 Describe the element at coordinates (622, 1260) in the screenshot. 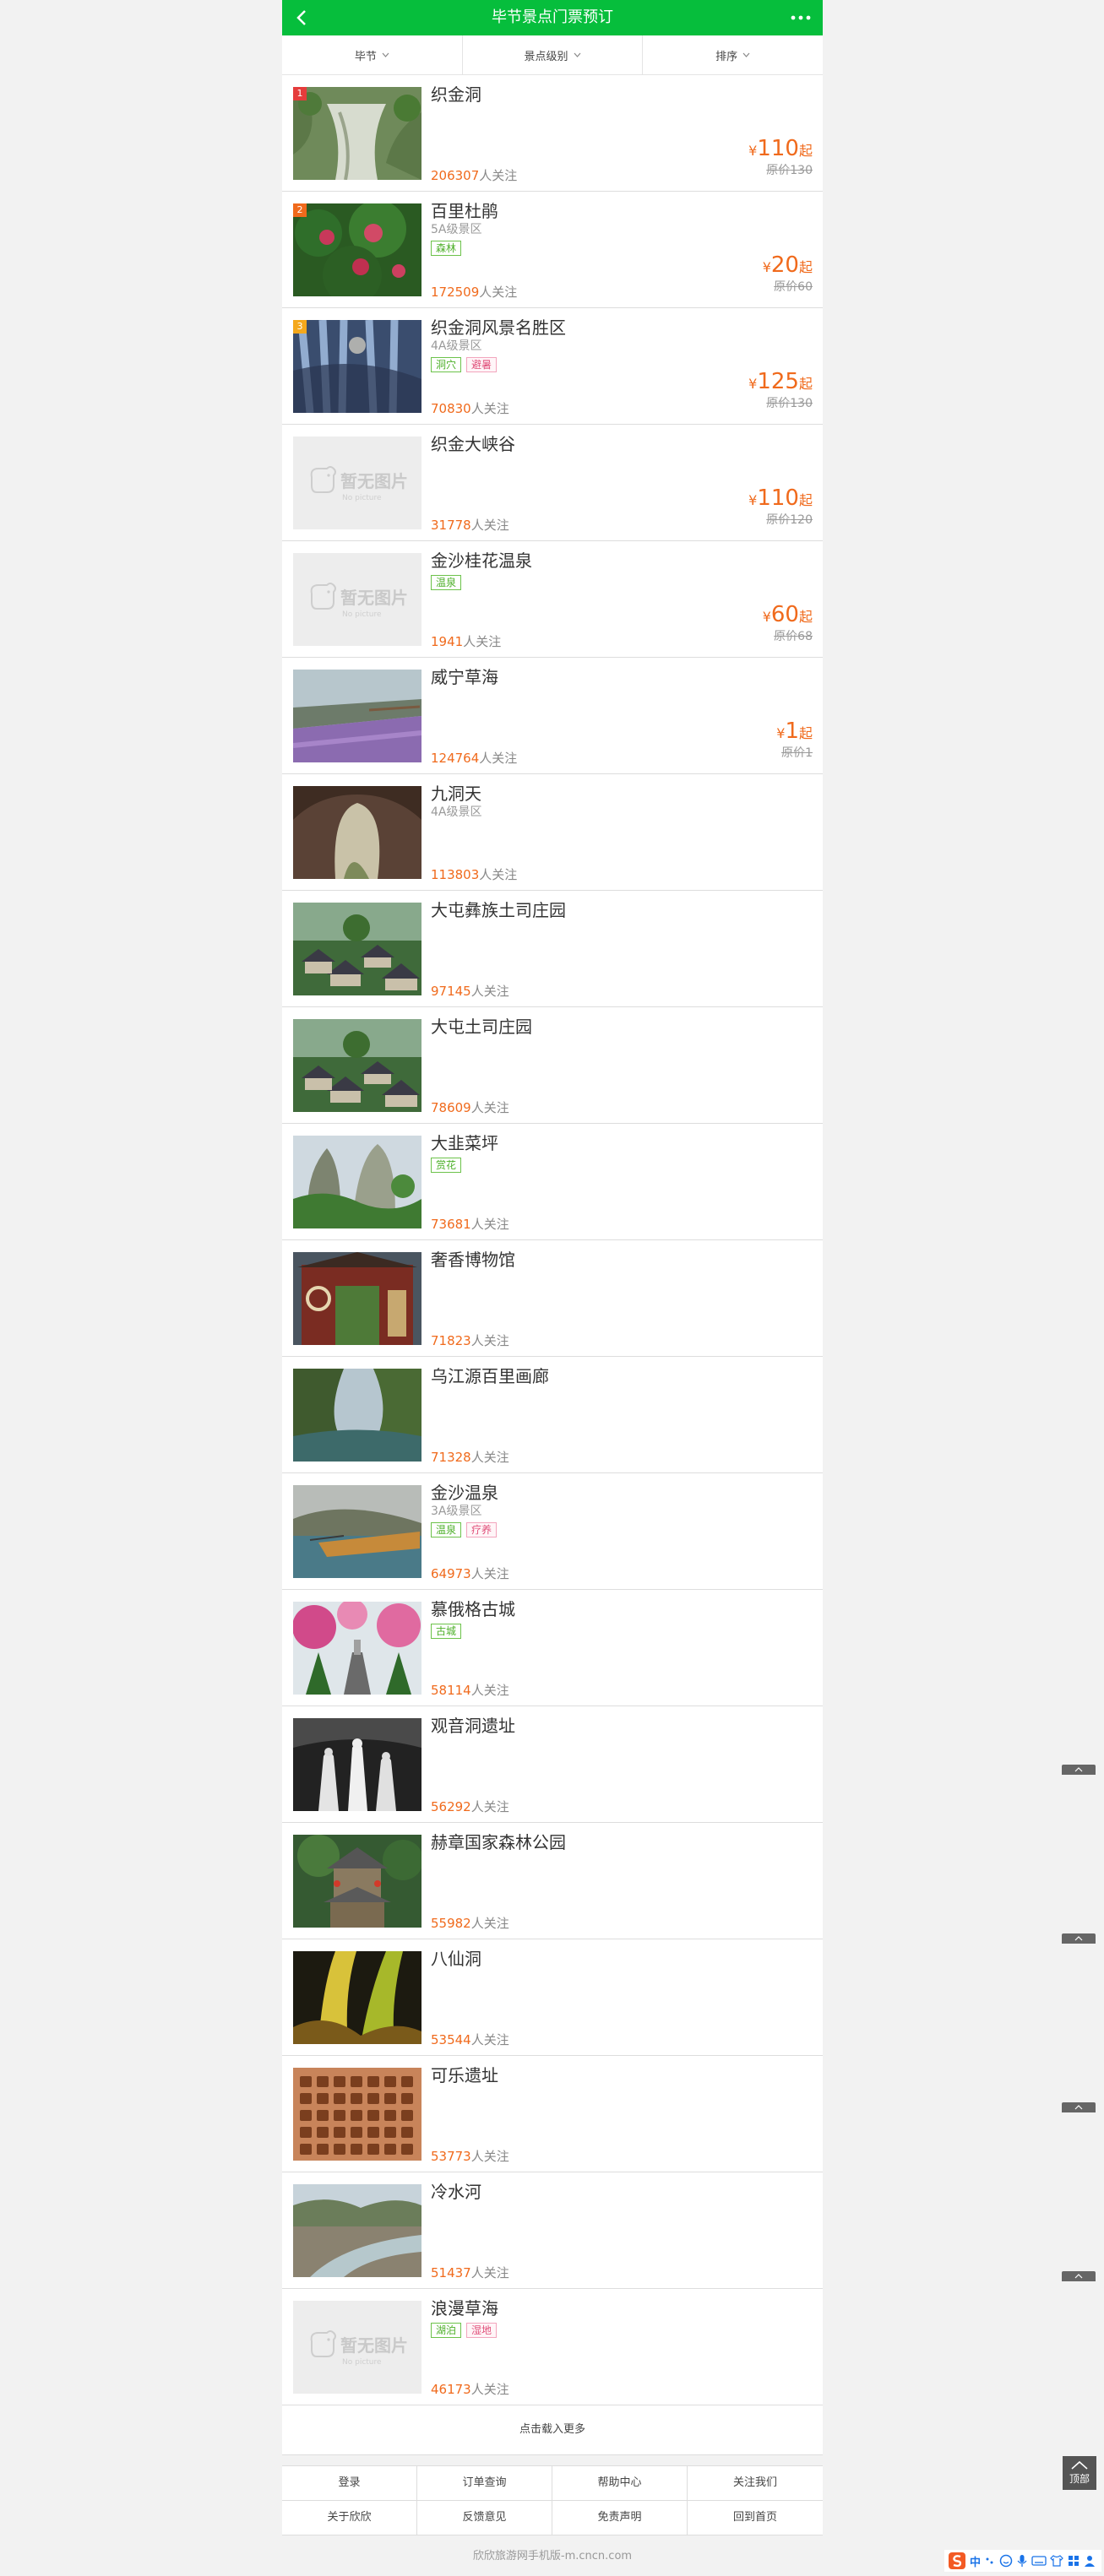

I see `spot-name: 奢香博物馆` at that location.